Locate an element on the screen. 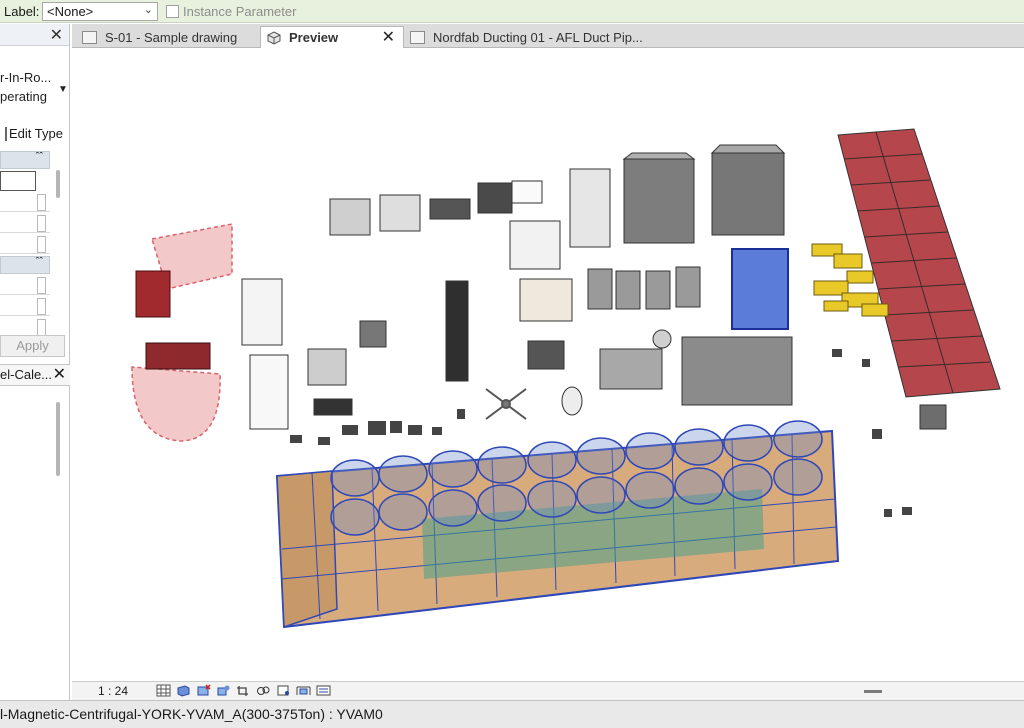  worksharing-icon is located at coordinates (323, 690).